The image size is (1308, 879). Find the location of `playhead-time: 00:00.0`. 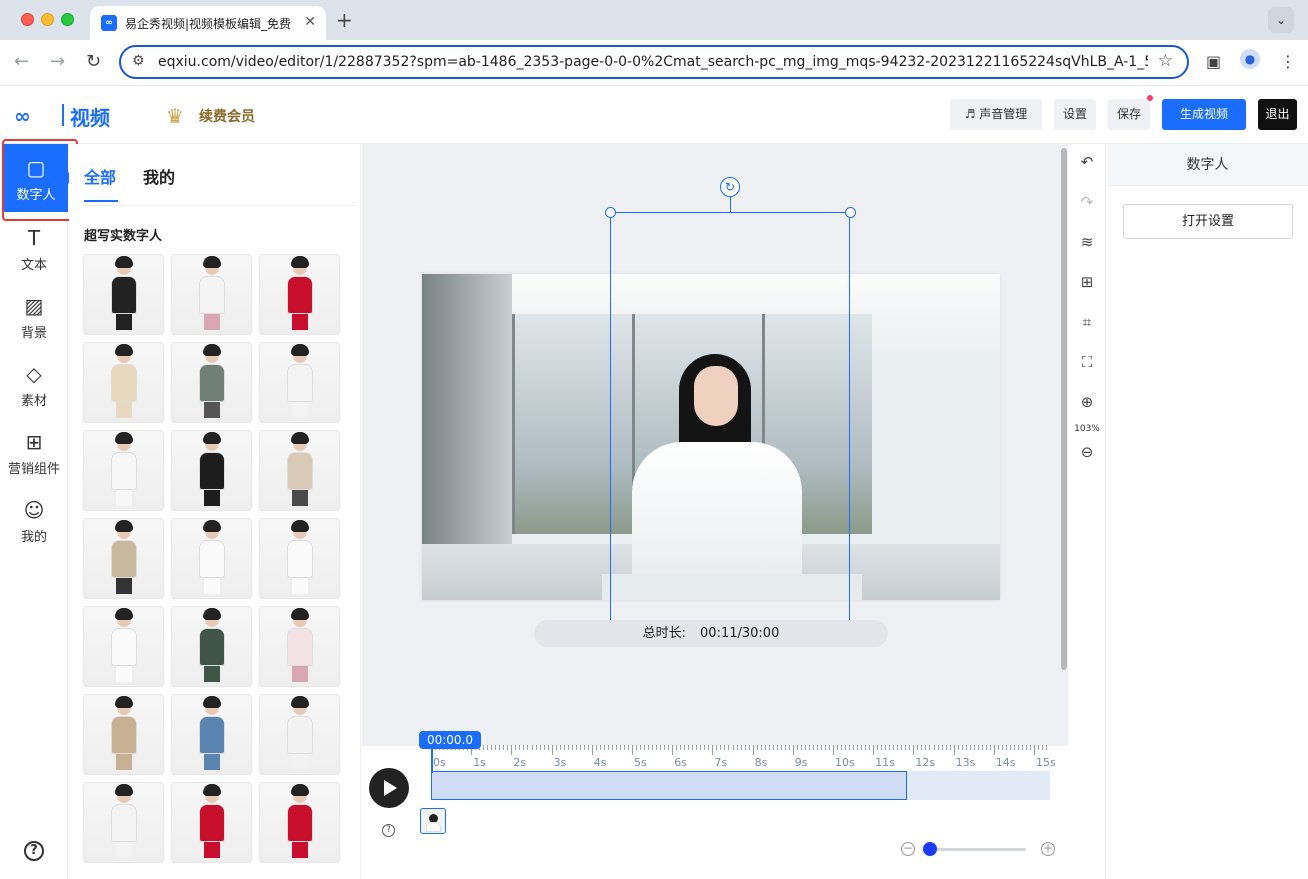

playhead-time: 00:00.0 is located at coordinates (450, 740).